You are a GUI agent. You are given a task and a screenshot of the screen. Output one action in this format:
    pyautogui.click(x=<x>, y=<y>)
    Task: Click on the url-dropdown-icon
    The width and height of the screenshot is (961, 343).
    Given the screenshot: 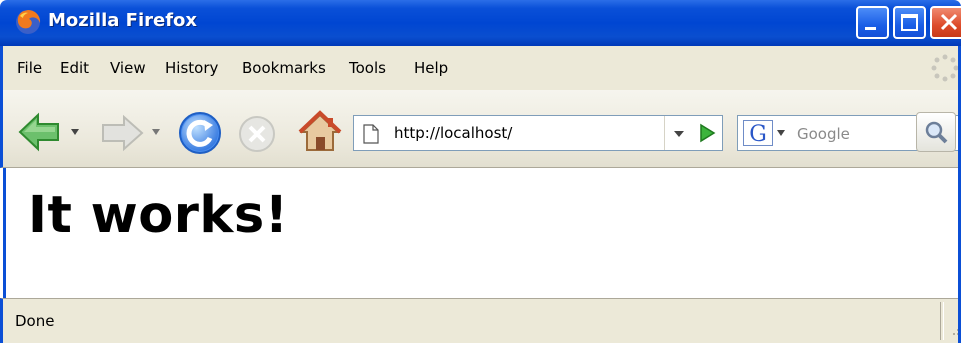 What is the action you would take?
    pyautogui.click(x=678, y=133)
    